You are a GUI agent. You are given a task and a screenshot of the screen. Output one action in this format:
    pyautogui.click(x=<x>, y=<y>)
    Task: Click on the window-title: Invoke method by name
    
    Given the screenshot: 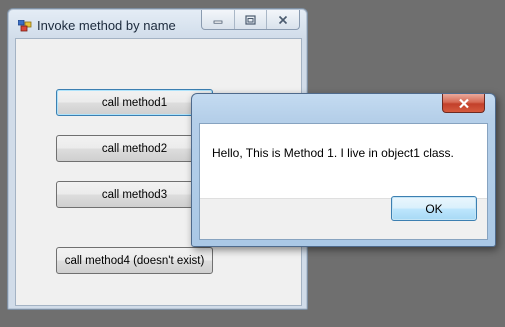 What is the action you would take?
    pyautogui.click(x=106, y=25)
    